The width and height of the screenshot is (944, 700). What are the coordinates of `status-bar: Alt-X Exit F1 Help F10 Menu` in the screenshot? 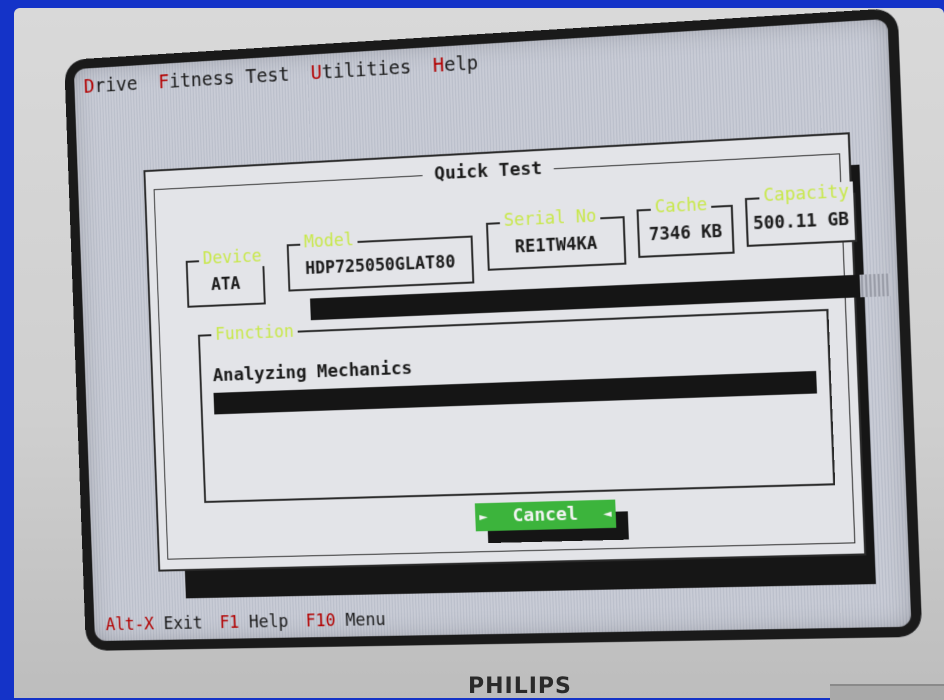 It's located at (245, 622).